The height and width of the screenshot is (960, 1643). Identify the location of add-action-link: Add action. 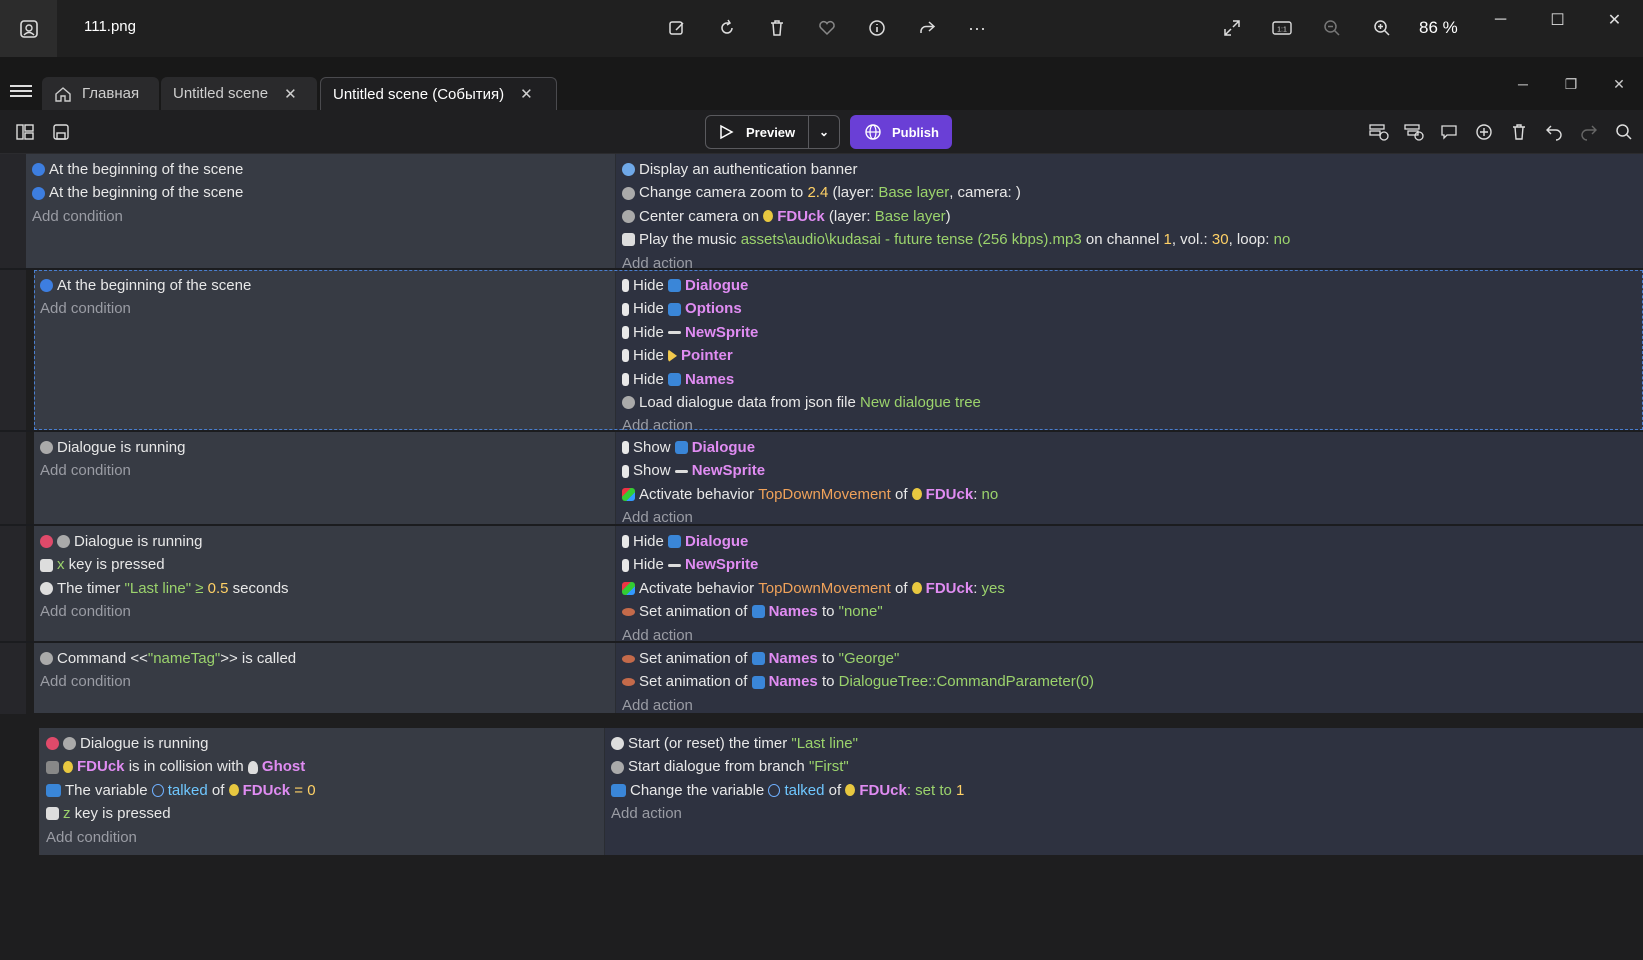
(1124, 813).